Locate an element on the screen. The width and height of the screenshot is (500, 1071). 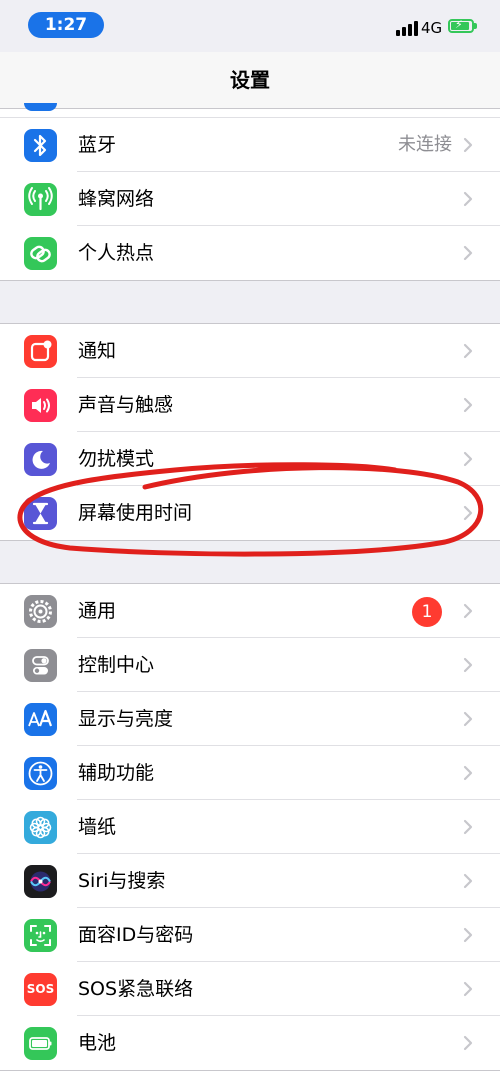
text-size-icon is located at coordinates (40, 719).